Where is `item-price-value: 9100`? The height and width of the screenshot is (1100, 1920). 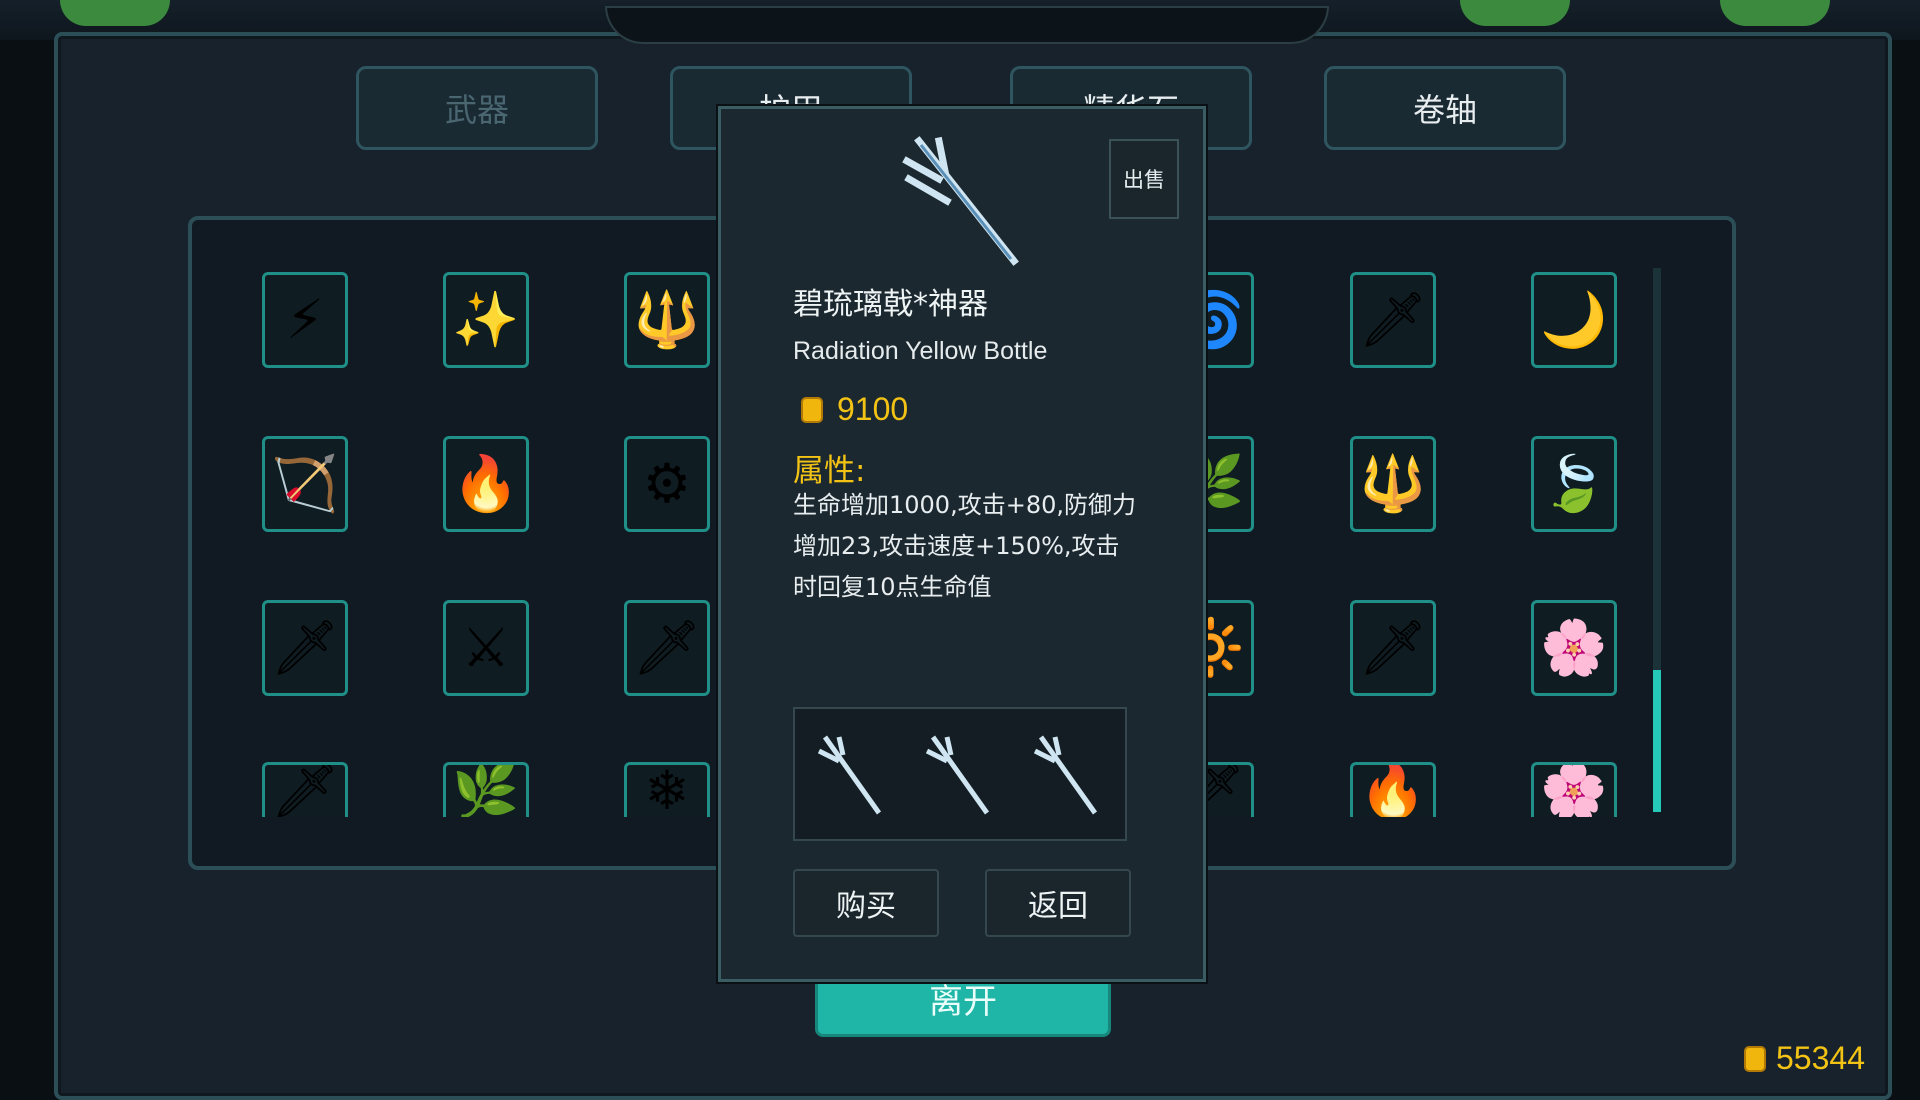
item-price-value: 9100 is located at coordinates (873, 409).